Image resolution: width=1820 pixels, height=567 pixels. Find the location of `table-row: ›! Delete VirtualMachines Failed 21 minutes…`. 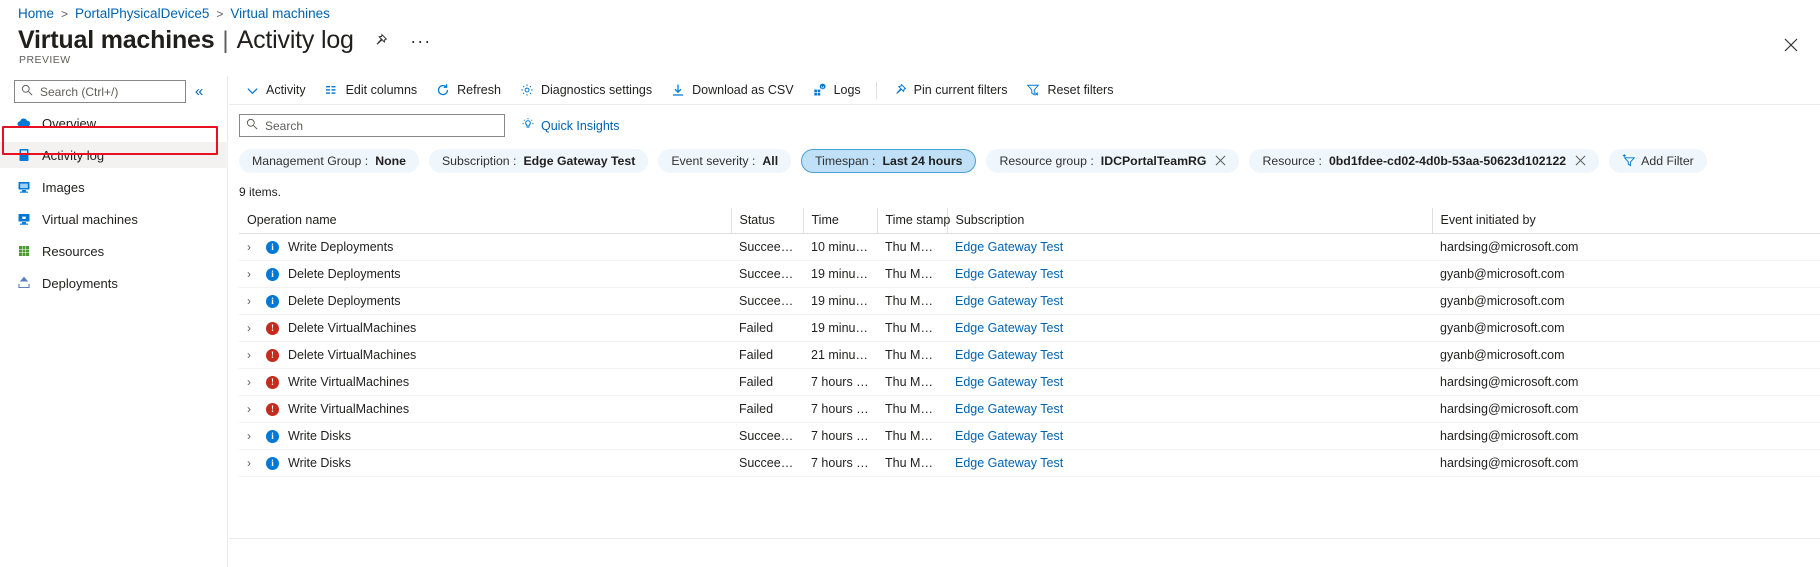

table-row: ›! Delete VirtualMachines Failed 21 minutes… is located at coordinates (1029, 355).